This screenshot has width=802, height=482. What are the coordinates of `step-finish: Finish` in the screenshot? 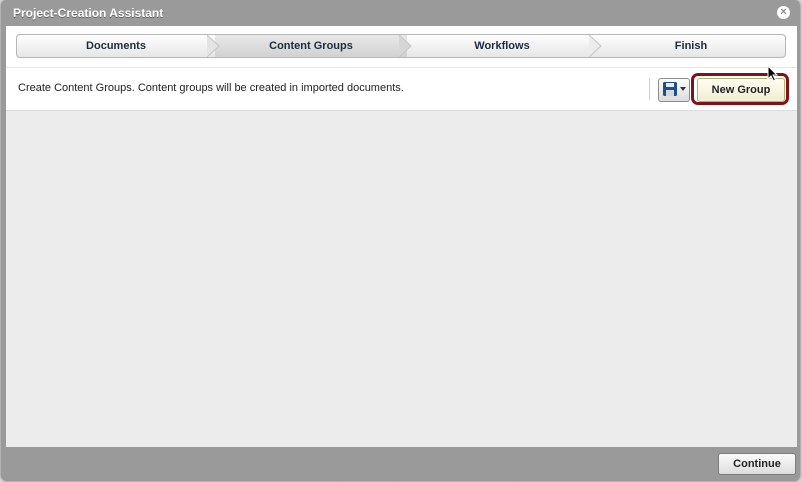 It's located at (691, 46).